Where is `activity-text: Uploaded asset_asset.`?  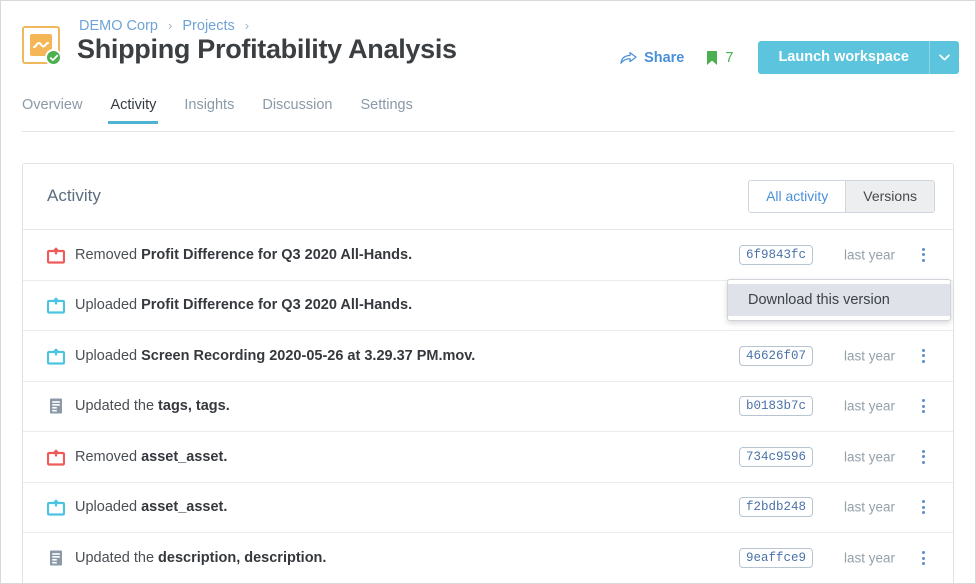
activity-text: Uploaded asset_asset. is located at coordinates (151, 507).